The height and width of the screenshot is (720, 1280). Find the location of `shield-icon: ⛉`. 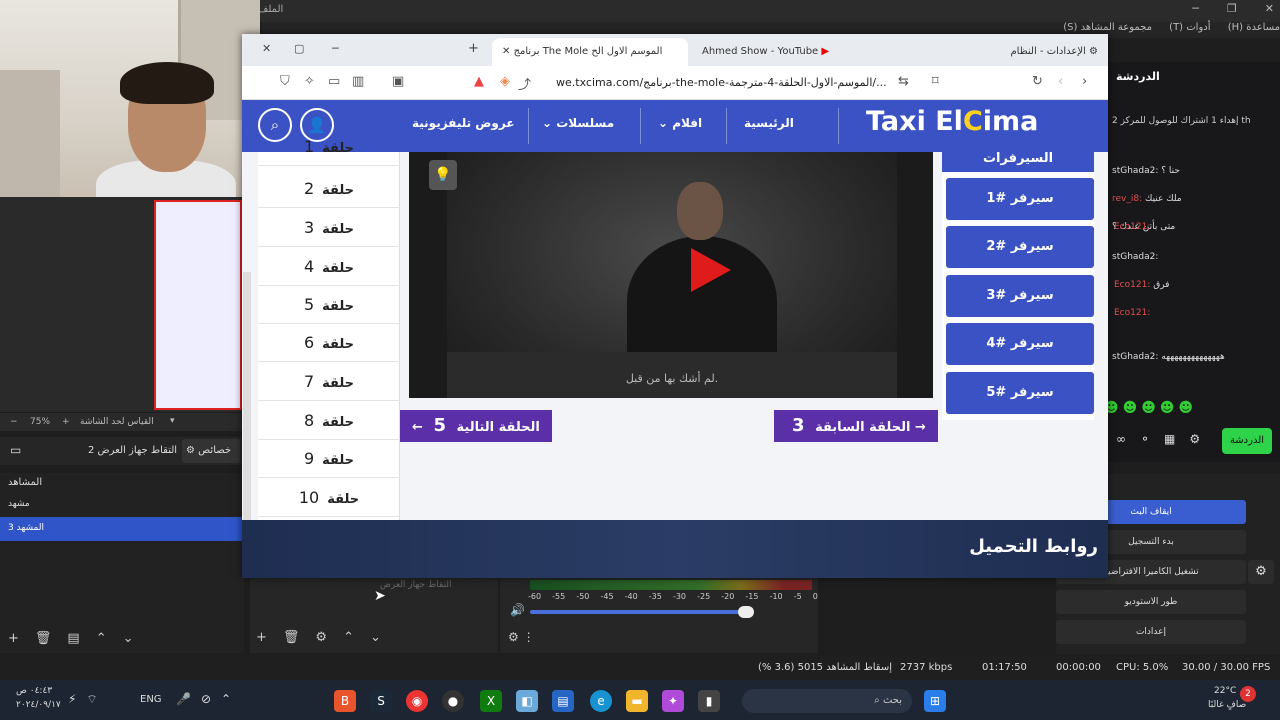

shield-icon: ⛉ is located at coordinates (285, 81).